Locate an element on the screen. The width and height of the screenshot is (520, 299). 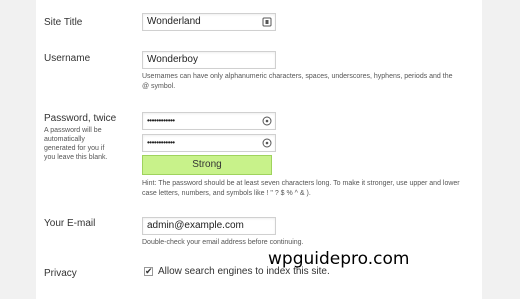
username-value: Wonderboy is located at coordinates (172, 59).